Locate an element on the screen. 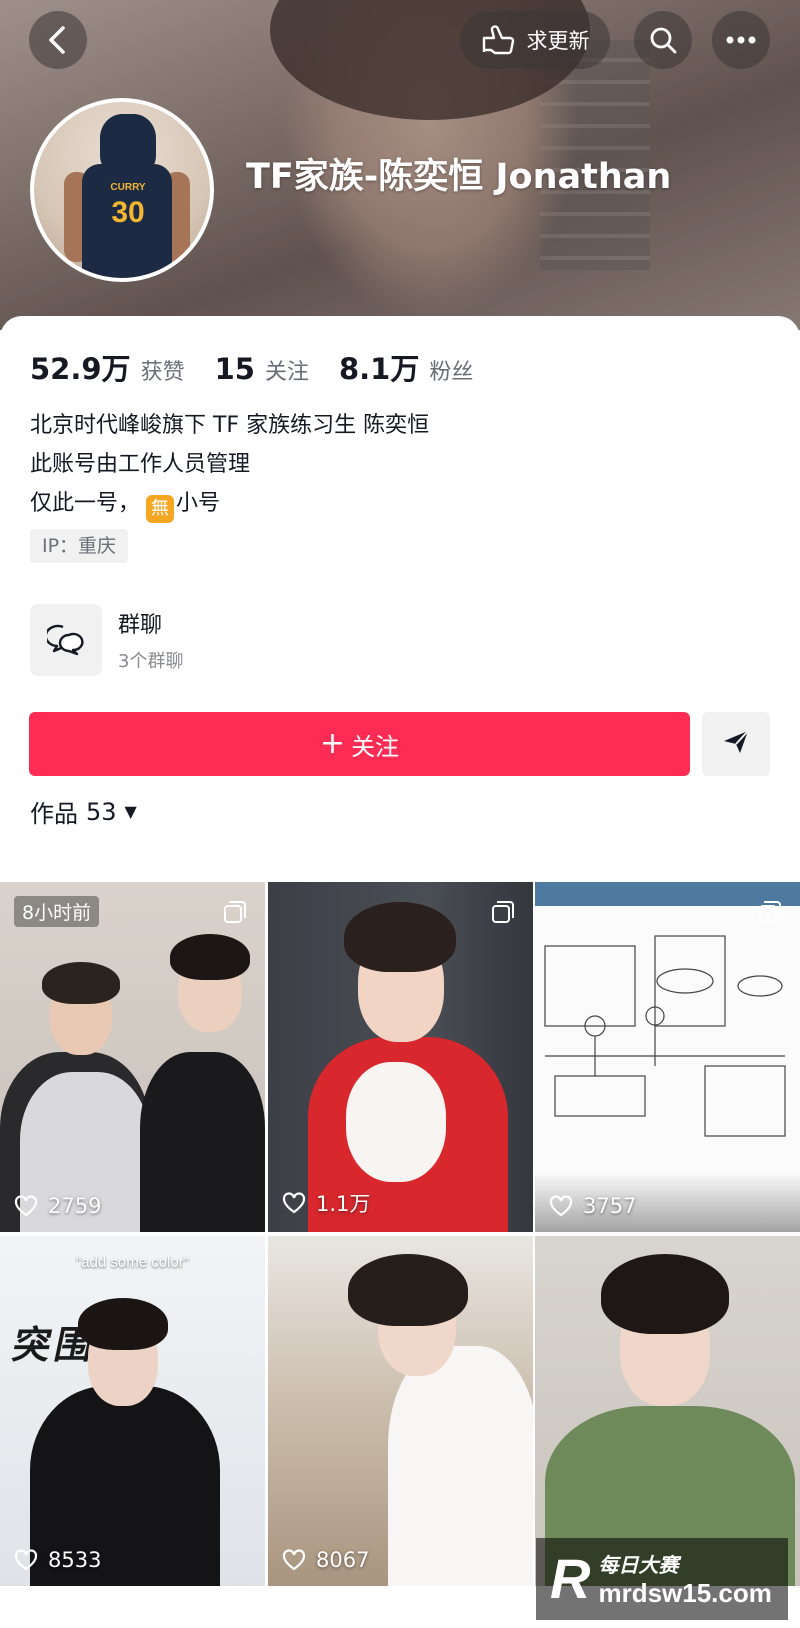  group-chat-icon is located at coordinates (66, 640).